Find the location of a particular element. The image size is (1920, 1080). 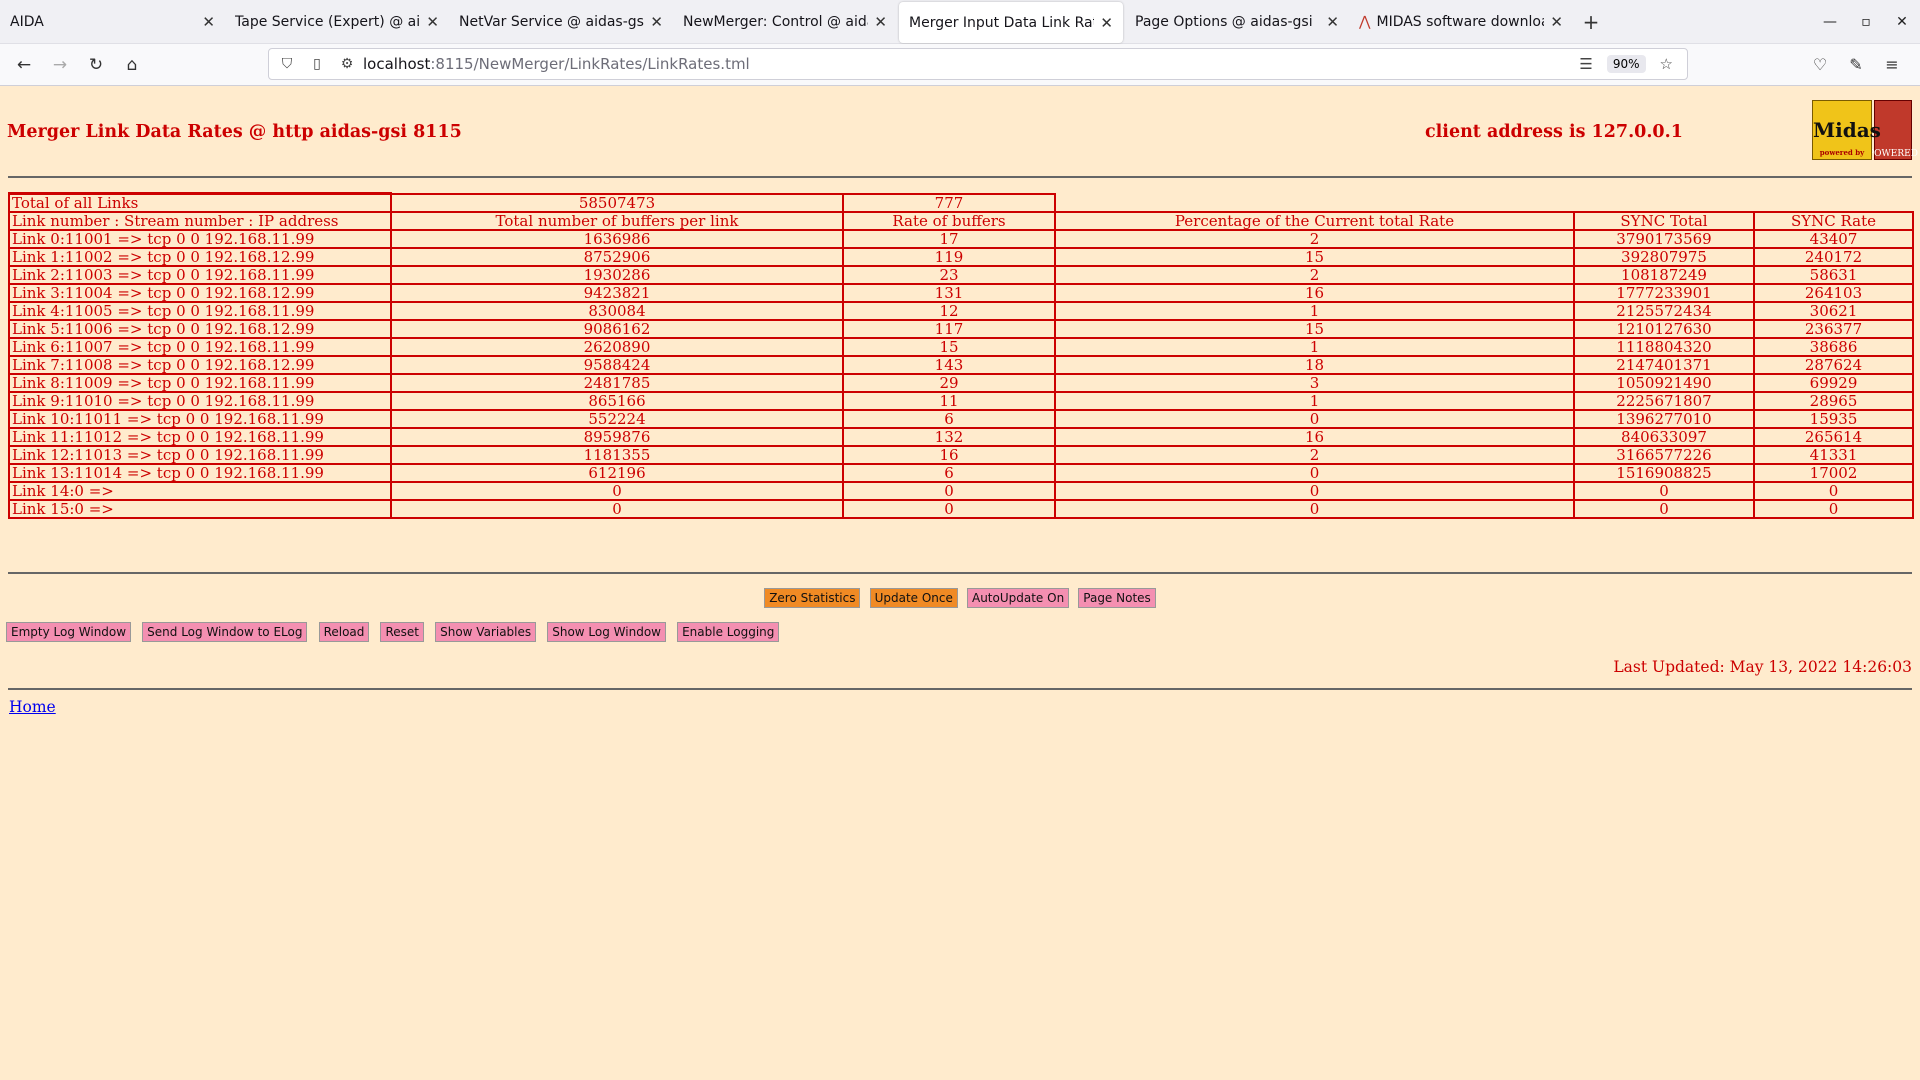

link-cell: 17002 is located at coordinates (1833, 473).